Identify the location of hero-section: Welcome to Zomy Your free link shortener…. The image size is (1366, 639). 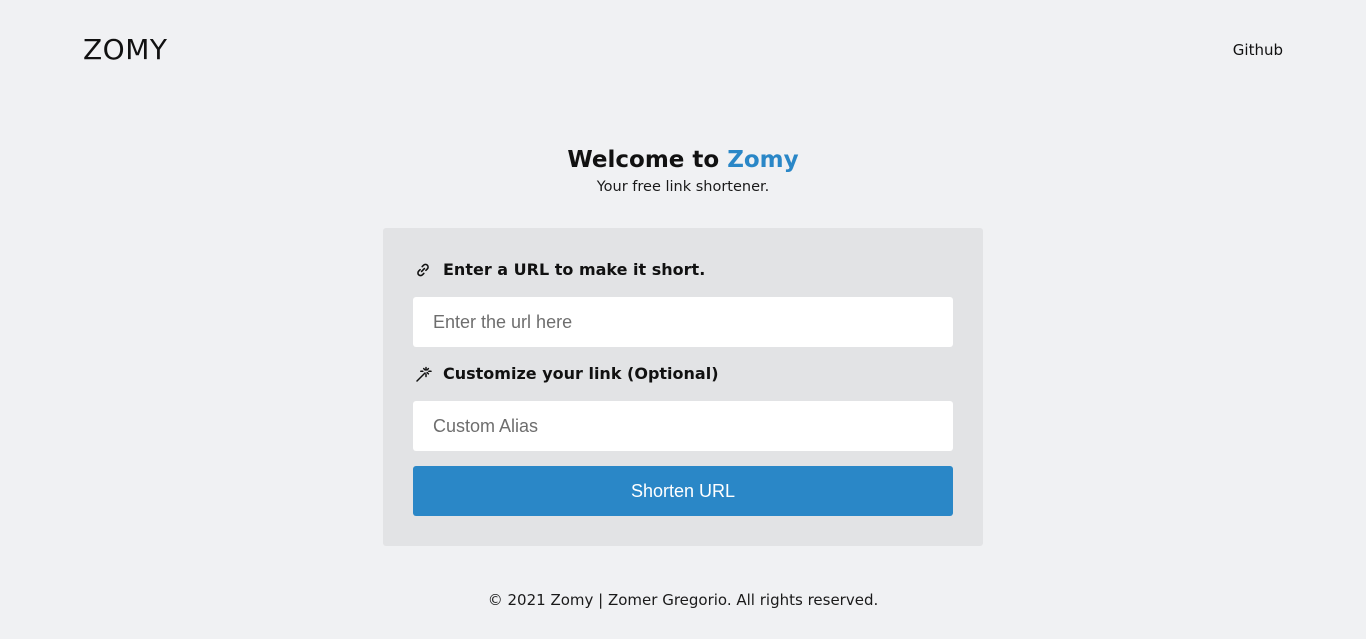
(683, 171).